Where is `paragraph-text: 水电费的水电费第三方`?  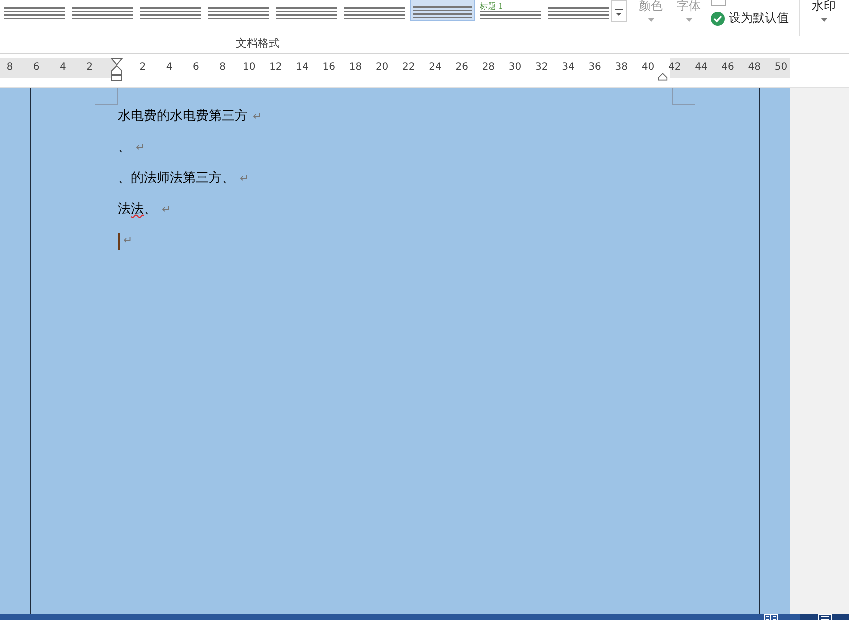 paragraph-text: 水电费的水电费第三方 is located at coordinates (183, 117).